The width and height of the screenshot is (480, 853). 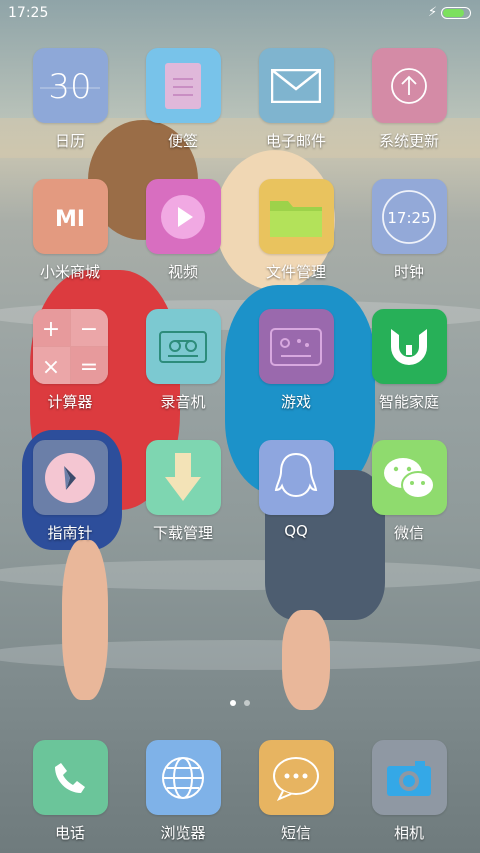 I want to click on battery-level, so click(x=454, y=13).